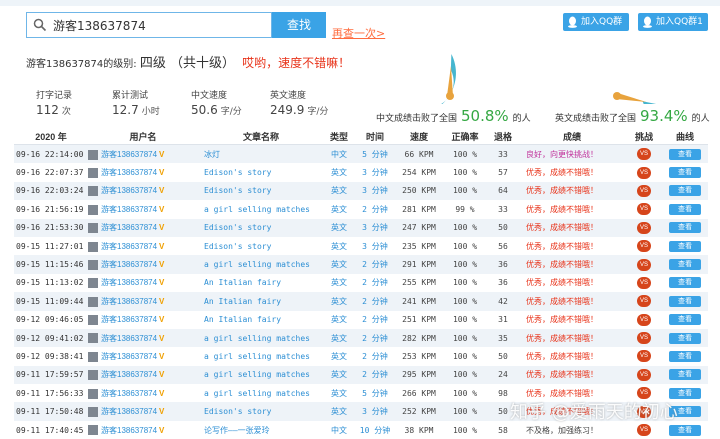  What do you see at coordinates (596, 29) in the screenshot?
I see `join-qq-group-2-button: 加入QQ群2` at bounding box center [596, 29].